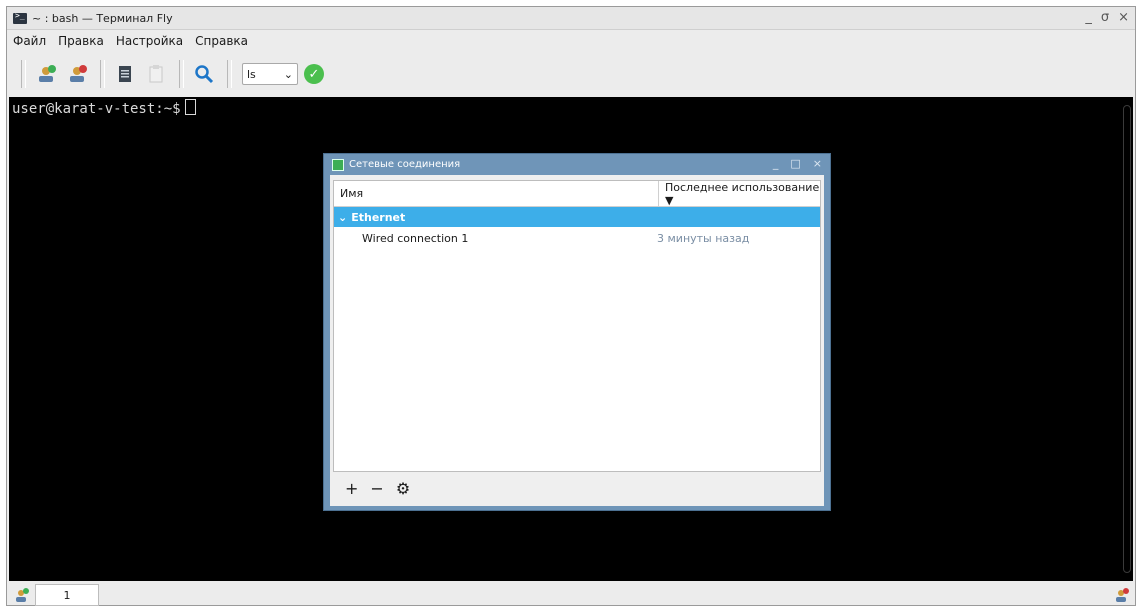 This screenshot has width=1139, height=608. I want to click on connection-last-used: 3 минуты назад, so click(703, 238).